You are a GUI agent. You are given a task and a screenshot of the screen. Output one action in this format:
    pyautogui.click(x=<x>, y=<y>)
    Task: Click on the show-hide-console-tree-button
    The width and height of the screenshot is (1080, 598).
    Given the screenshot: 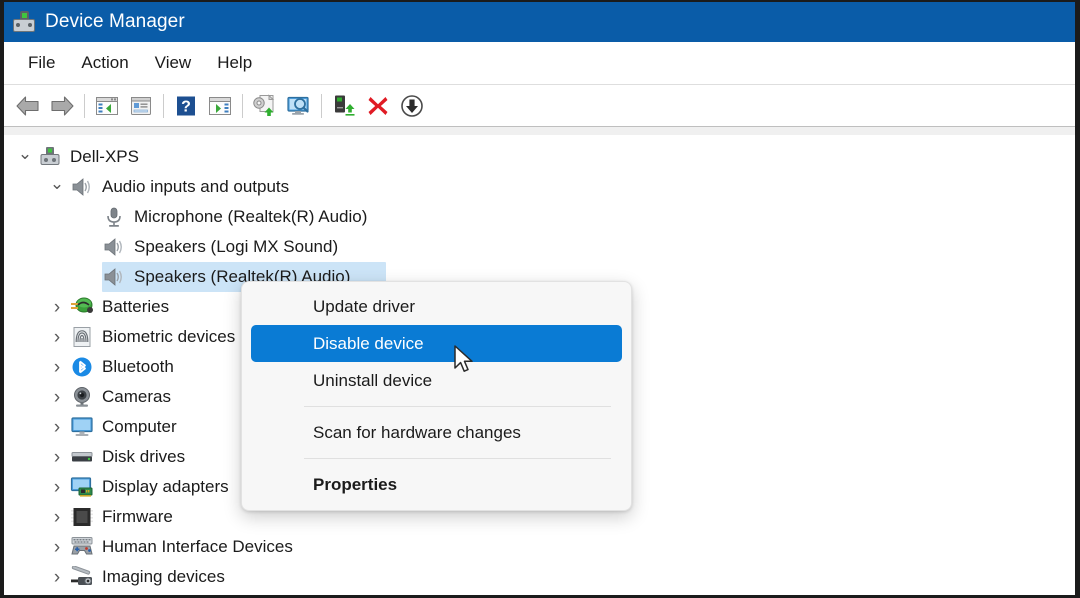 What is the action you would take?
    pyautogui.click(x=107, y=106)
    